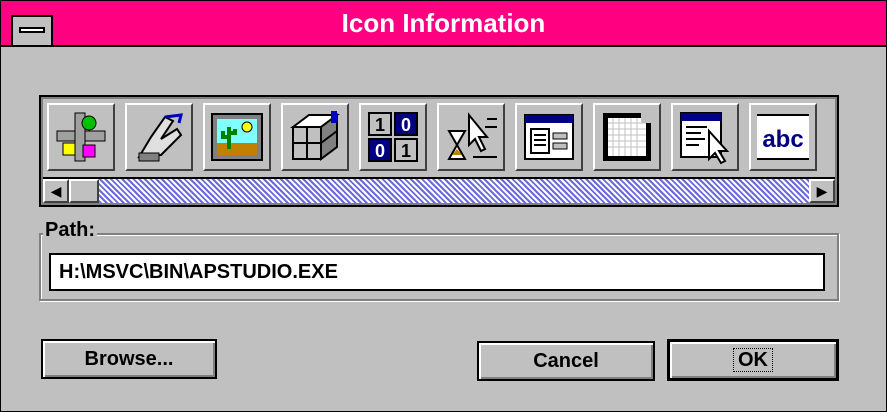 The height and width of the screenshot is (412, 887). I want to click on scroll-thumb, so click(84, 191).